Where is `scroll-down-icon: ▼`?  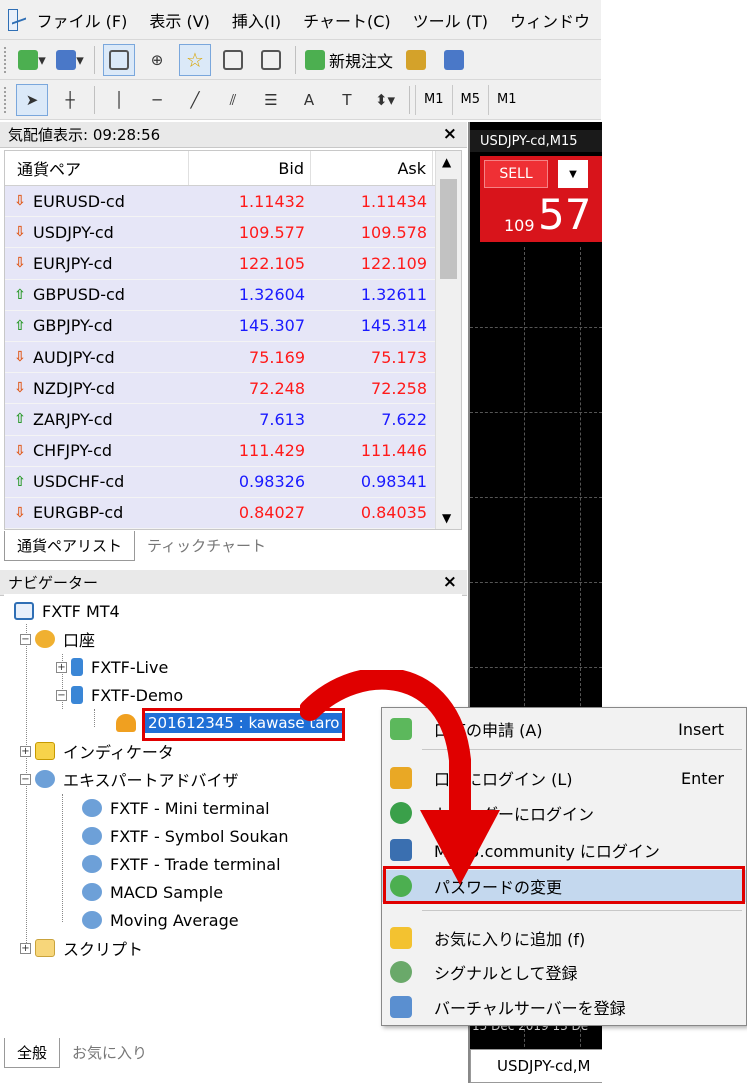 scroll-down-icon: ▼ is located at coordinates (446, 518).